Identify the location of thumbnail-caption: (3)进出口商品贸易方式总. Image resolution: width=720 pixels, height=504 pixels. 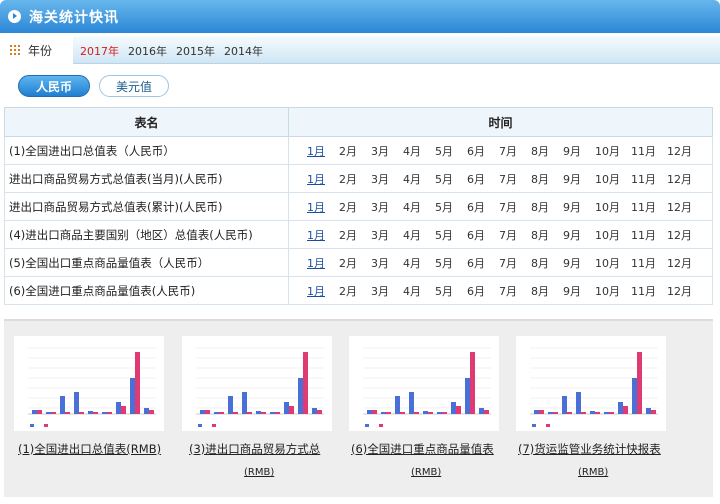
(254, 449).